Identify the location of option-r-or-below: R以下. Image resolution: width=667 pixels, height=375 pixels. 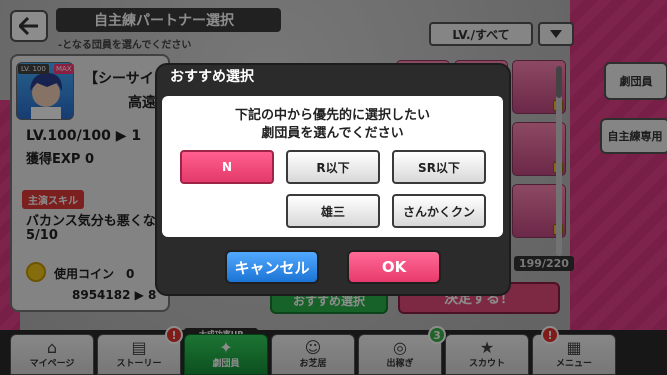
(333, 167).